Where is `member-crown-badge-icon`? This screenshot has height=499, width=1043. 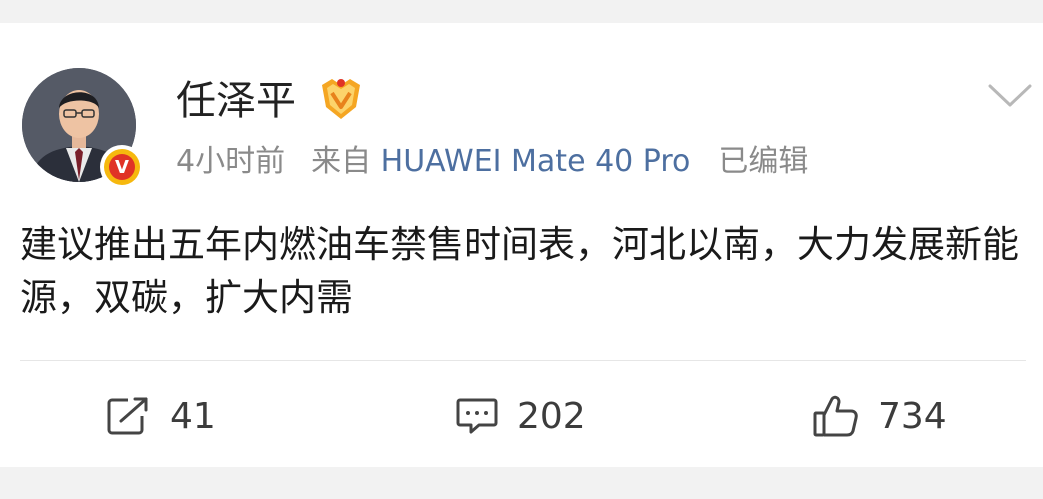 member-crown-badge-icon is located at coordinates (341, 101).